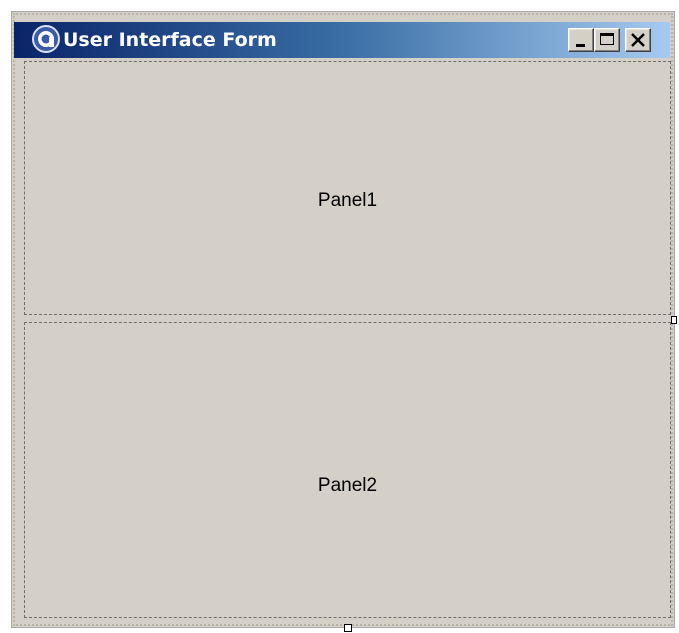 This screenshot has width=679, height=633. What do you see at coordinates (674, 320) in the screenshot?
I see `resize-handle-right` at bounding box center [674, 320].